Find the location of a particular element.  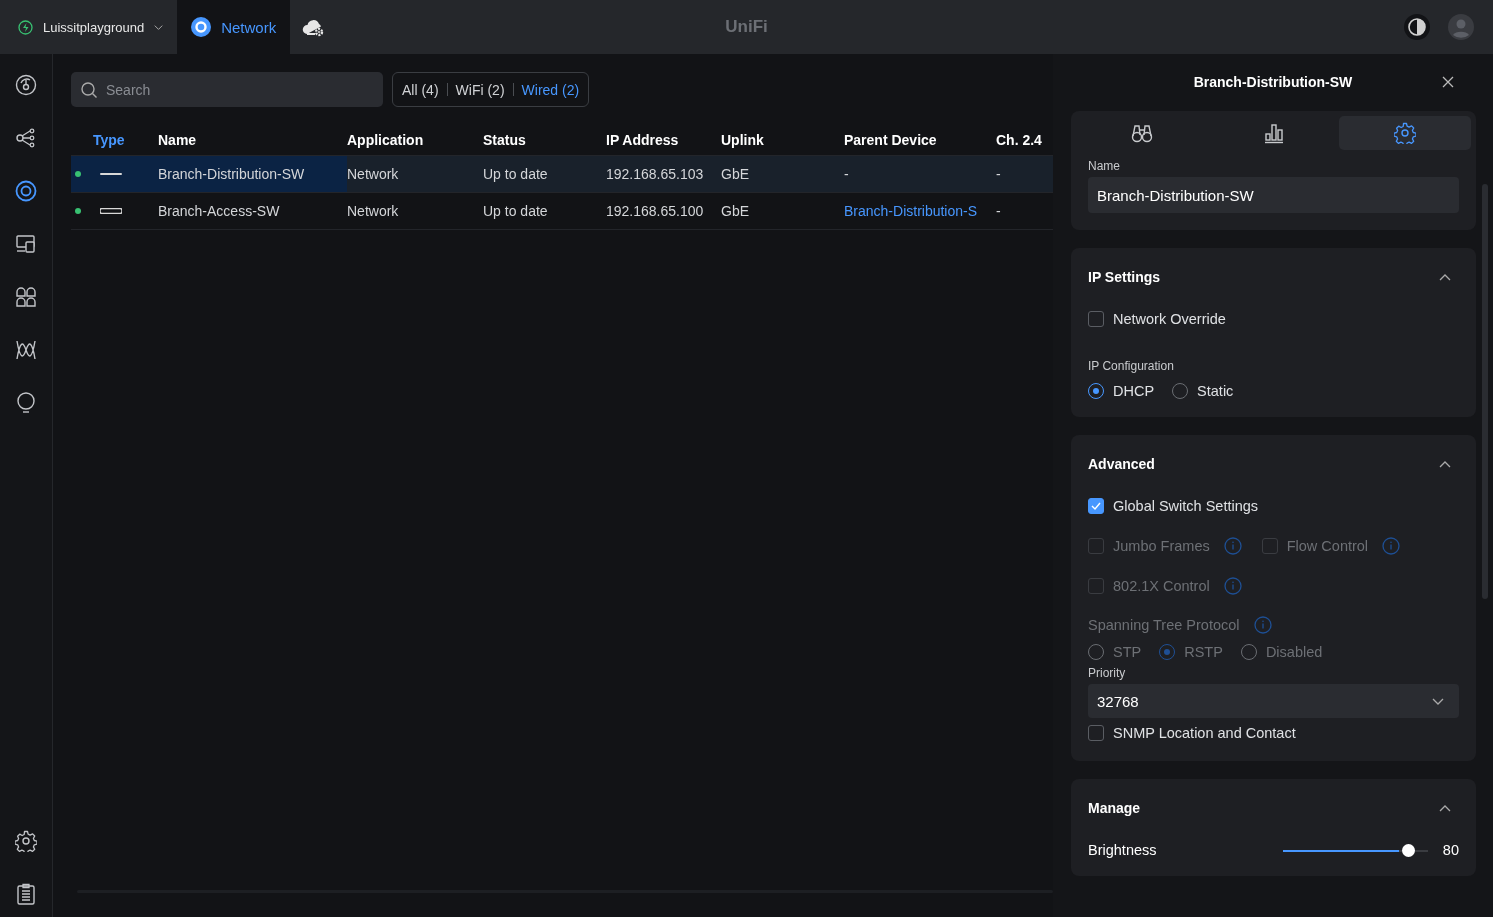

gauge-icon is located at coordinates (26, 85).